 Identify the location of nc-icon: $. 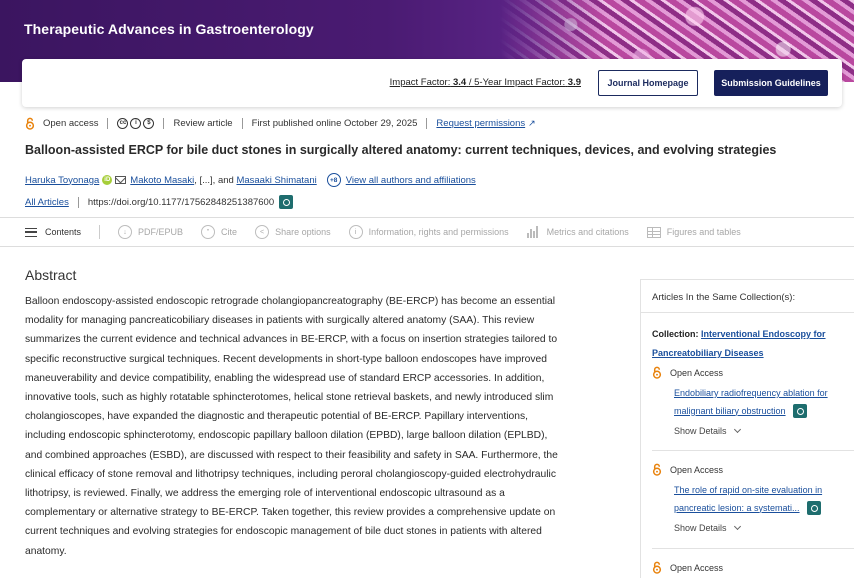
(149, 123).